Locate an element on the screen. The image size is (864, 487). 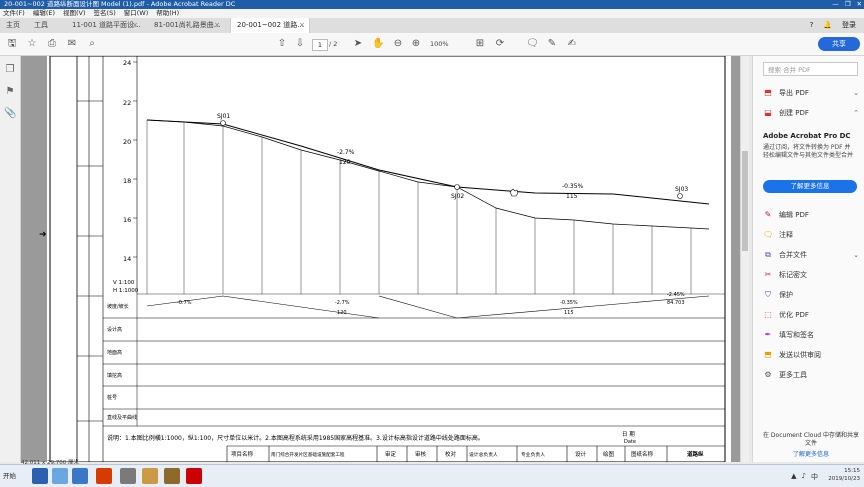
page-down-icon: ⇩ is located at coordinates (300, 44).